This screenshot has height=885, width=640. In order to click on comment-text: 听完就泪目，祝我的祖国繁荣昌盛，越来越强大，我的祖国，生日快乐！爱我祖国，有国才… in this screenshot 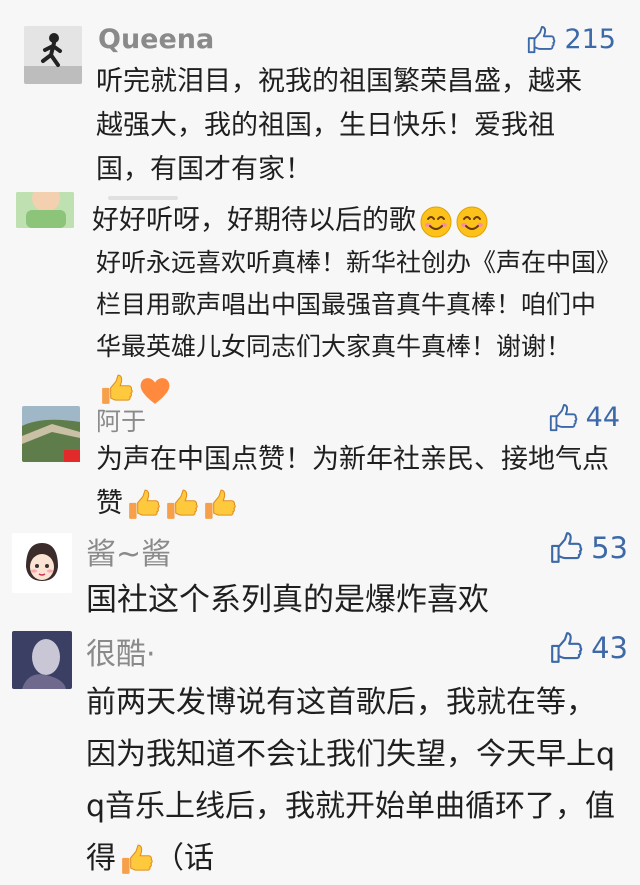, I will do `click(339, 125)`.